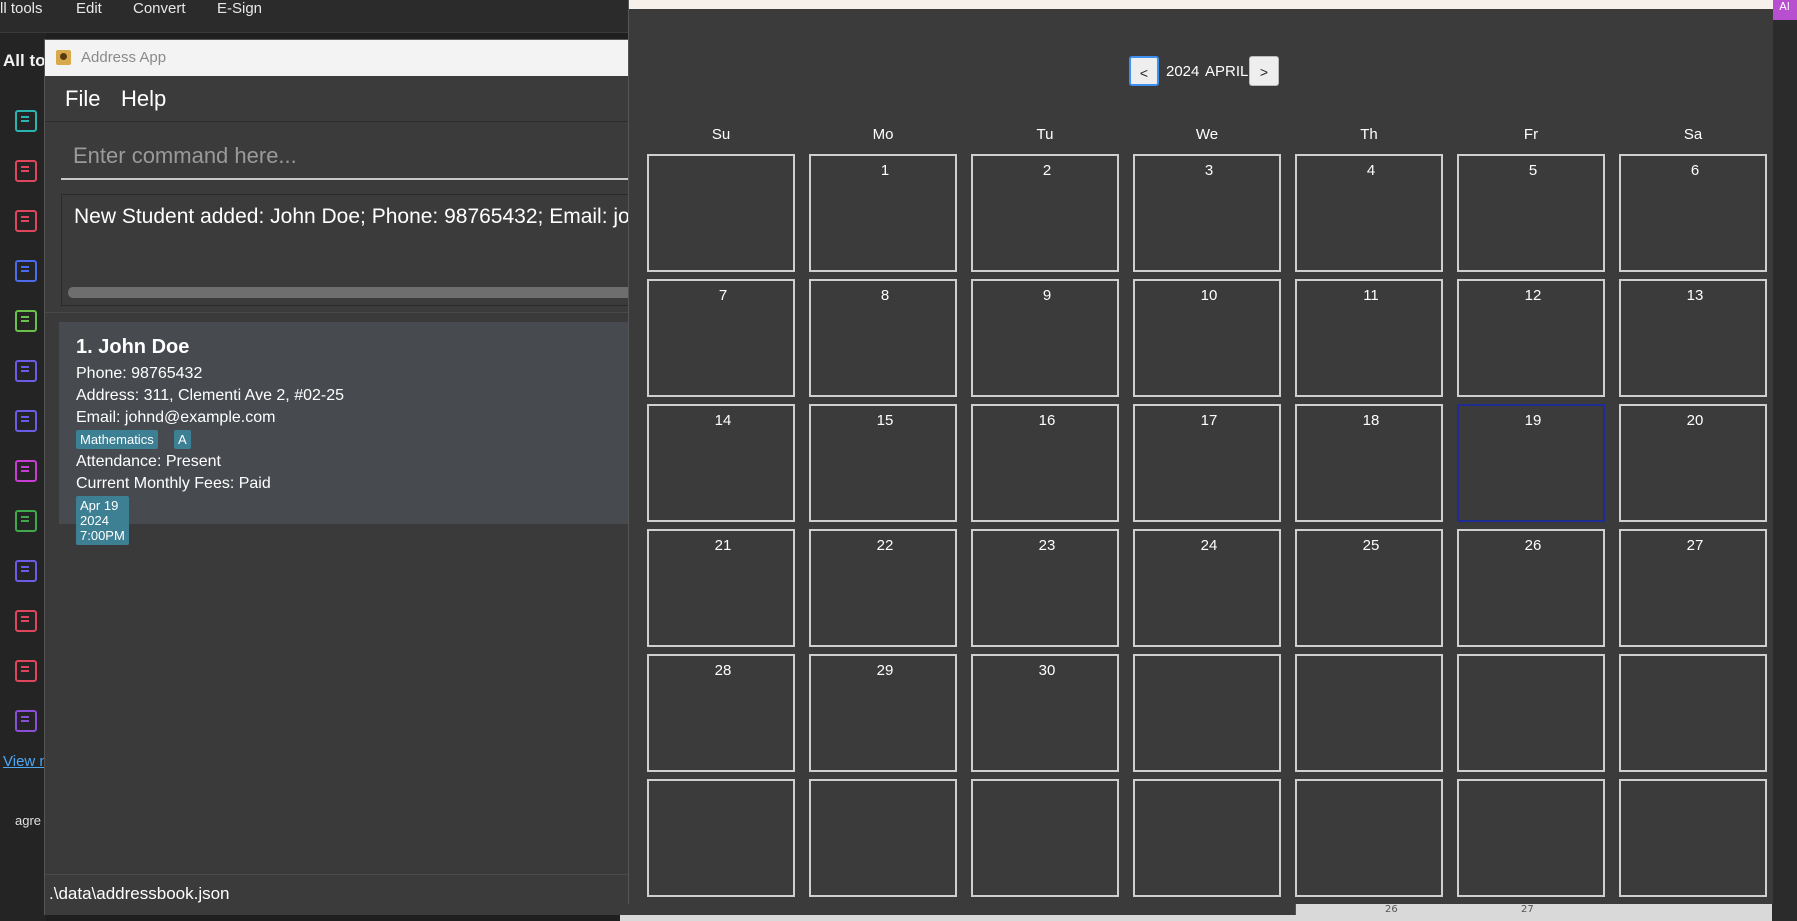 The width and height of the screenshot is (1797, 921). Describe the element at coordinates (1045, 463) in the screenshot. I see `calendar-day: 16` at that location.